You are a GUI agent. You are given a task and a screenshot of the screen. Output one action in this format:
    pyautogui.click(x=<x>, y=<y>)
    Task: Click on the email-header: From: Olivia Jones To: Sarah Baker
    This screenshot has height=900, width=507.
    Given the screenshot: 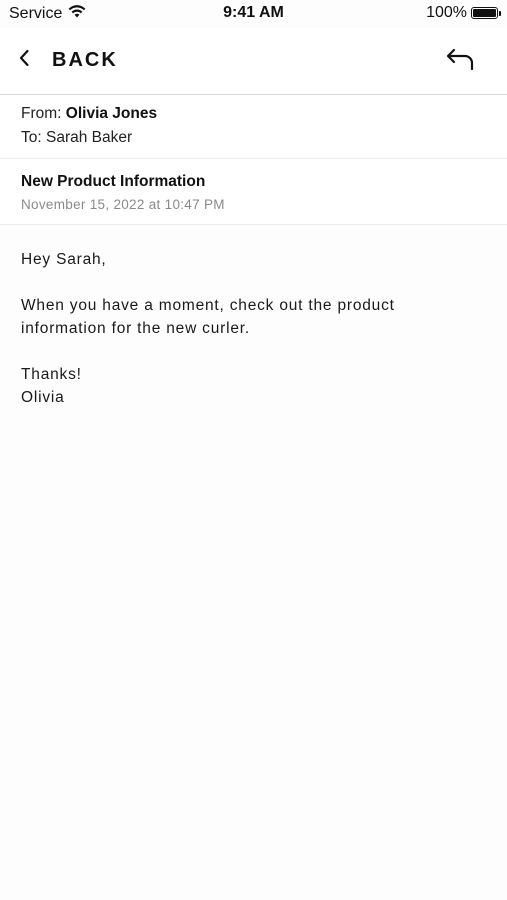 What is the action you would take?
    pyautogui.click(x=253, y=127)
    